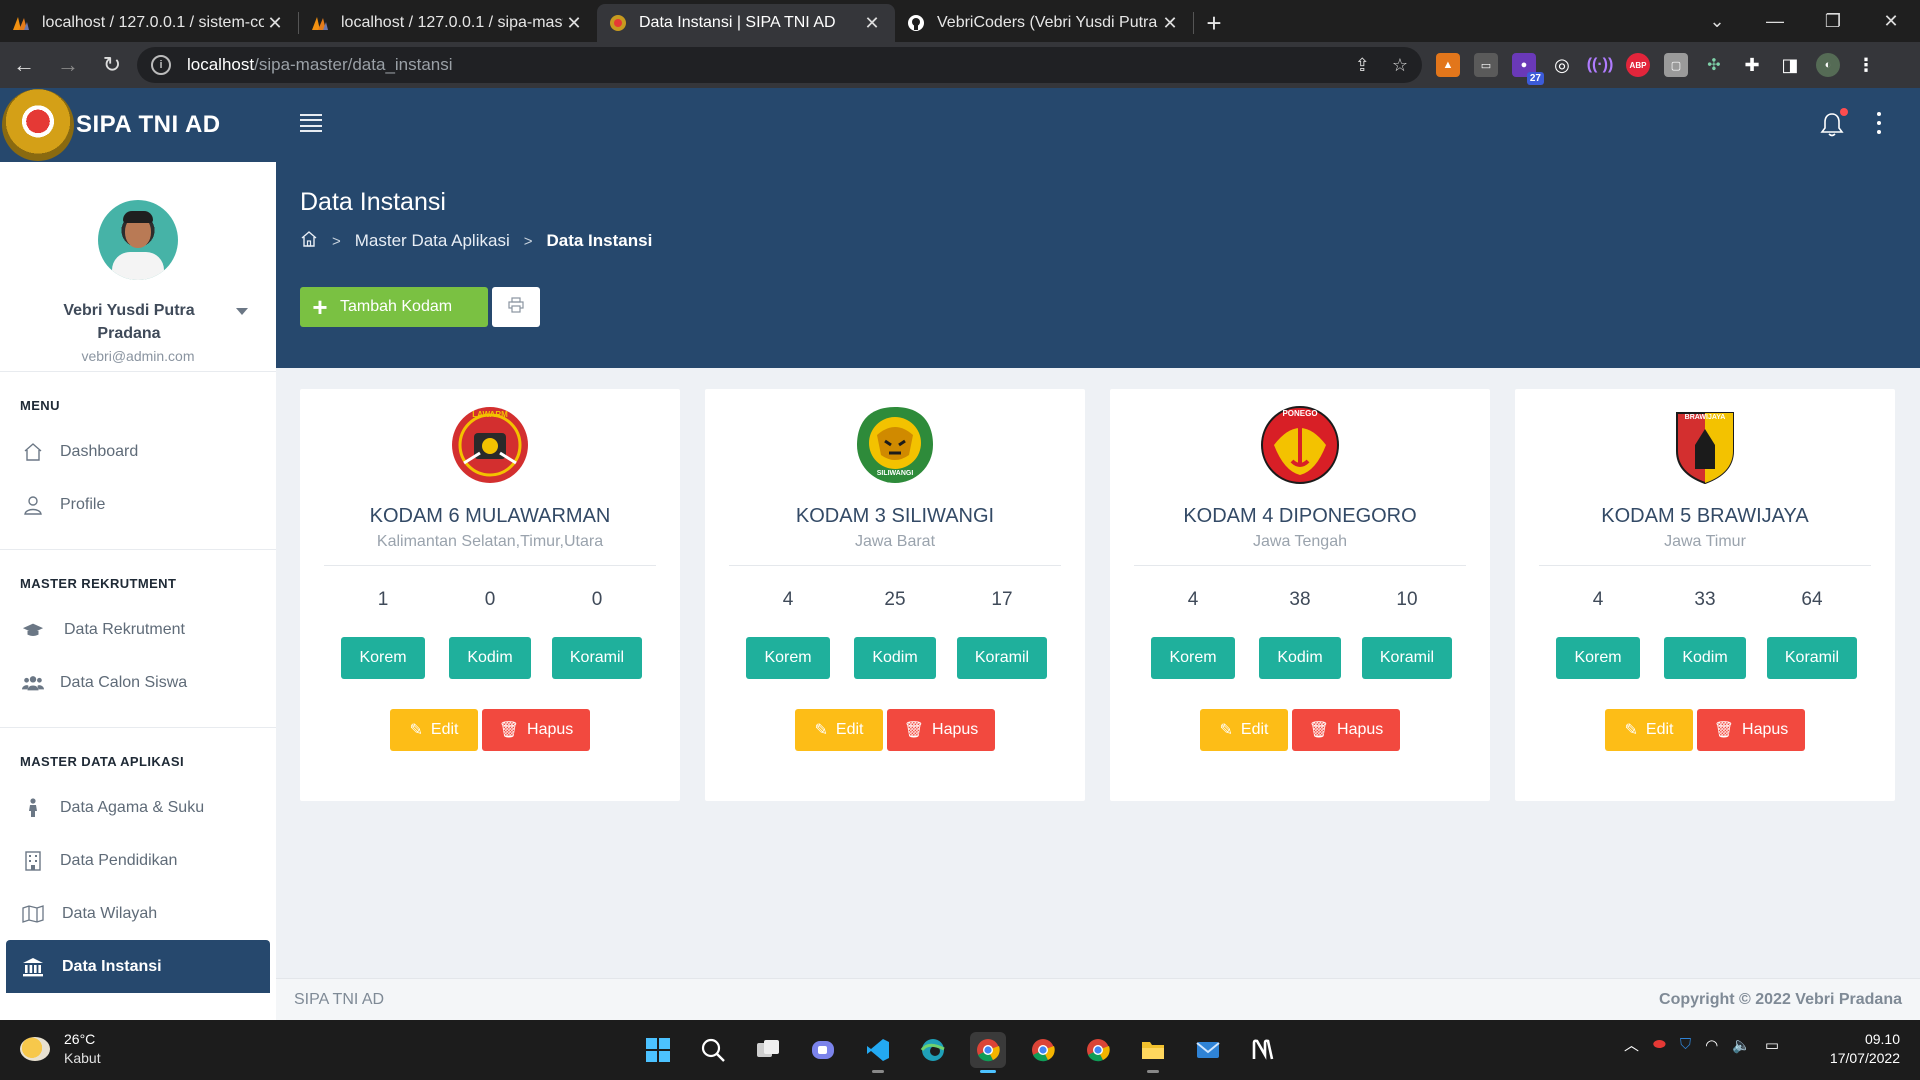  What do you see at coordinates (68, 65) in the screenshot?
I see `forward-icon: →` at bounding box center [68, 65].